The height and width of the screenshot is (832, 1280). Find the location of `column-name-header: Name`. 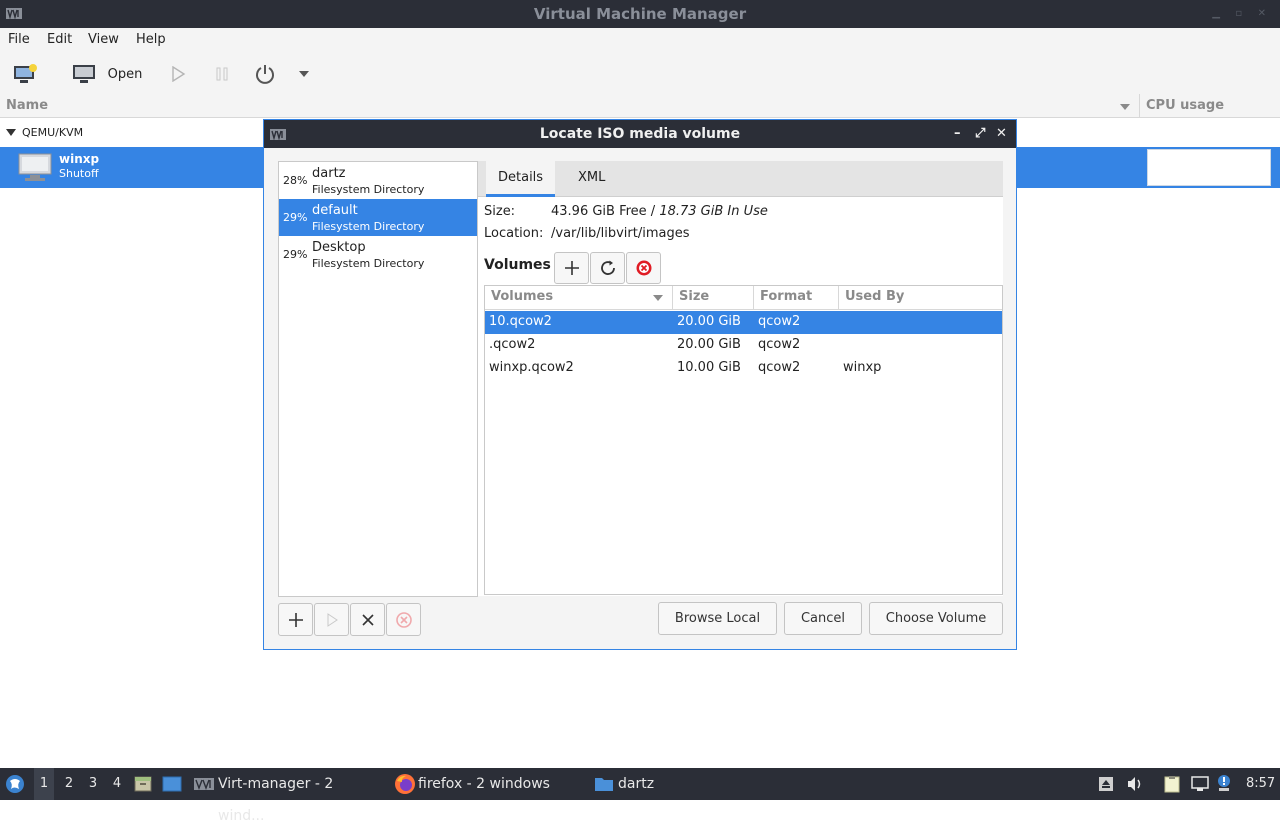

column-name-header: Name is located at coordinates (27, 105).